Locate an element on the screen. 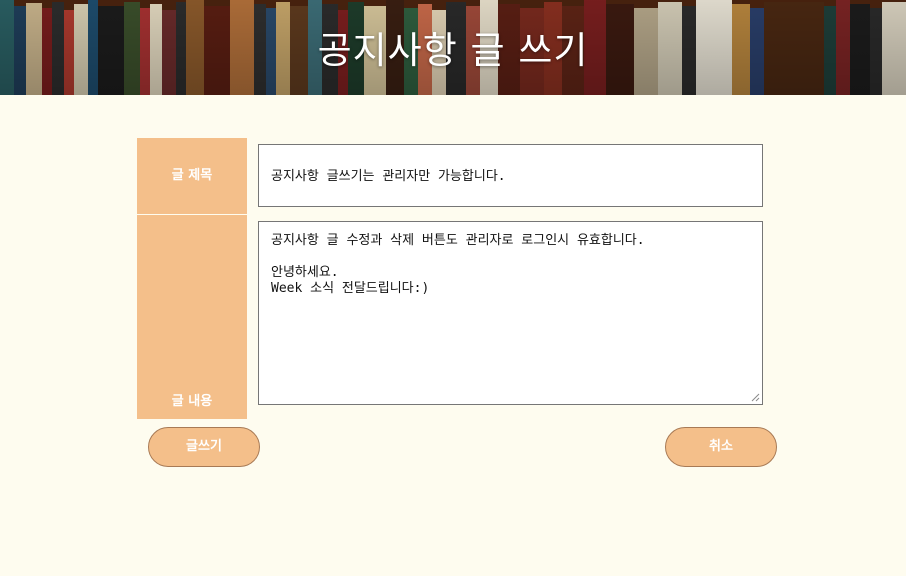 The height and width of the screenshot is (576, 906). title-input: 공지사항 글쓰기는 관리자만 가능합니다. is located at coordinates (510, 175).